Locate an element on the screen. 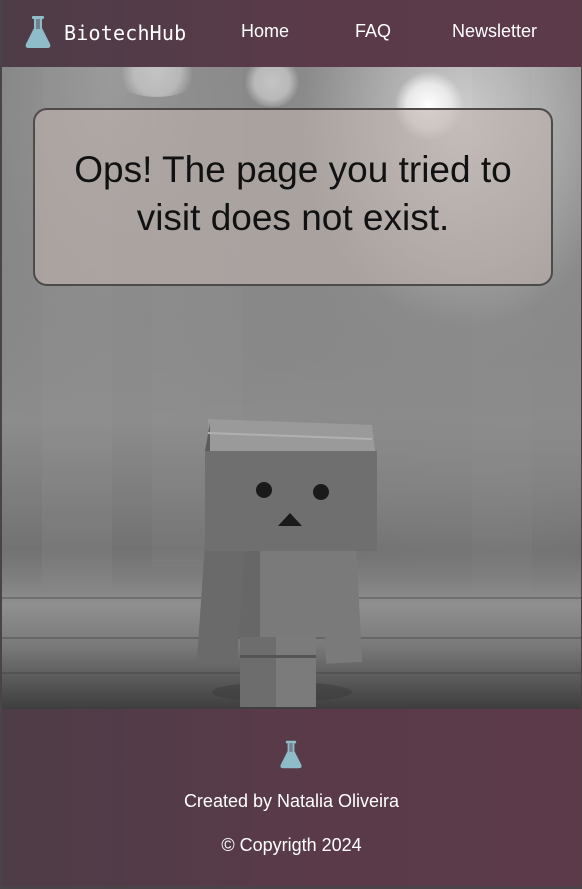  nav-link-home: Home is located at coordinates (265, 31).